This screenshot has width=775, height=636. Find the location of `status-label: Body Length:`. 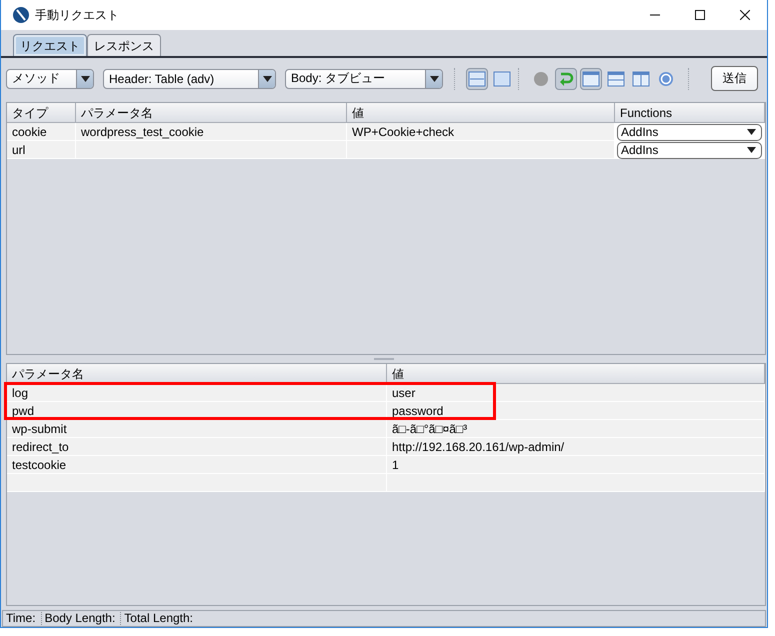

status-label: Body Length: is located at coordinates (82, 619).